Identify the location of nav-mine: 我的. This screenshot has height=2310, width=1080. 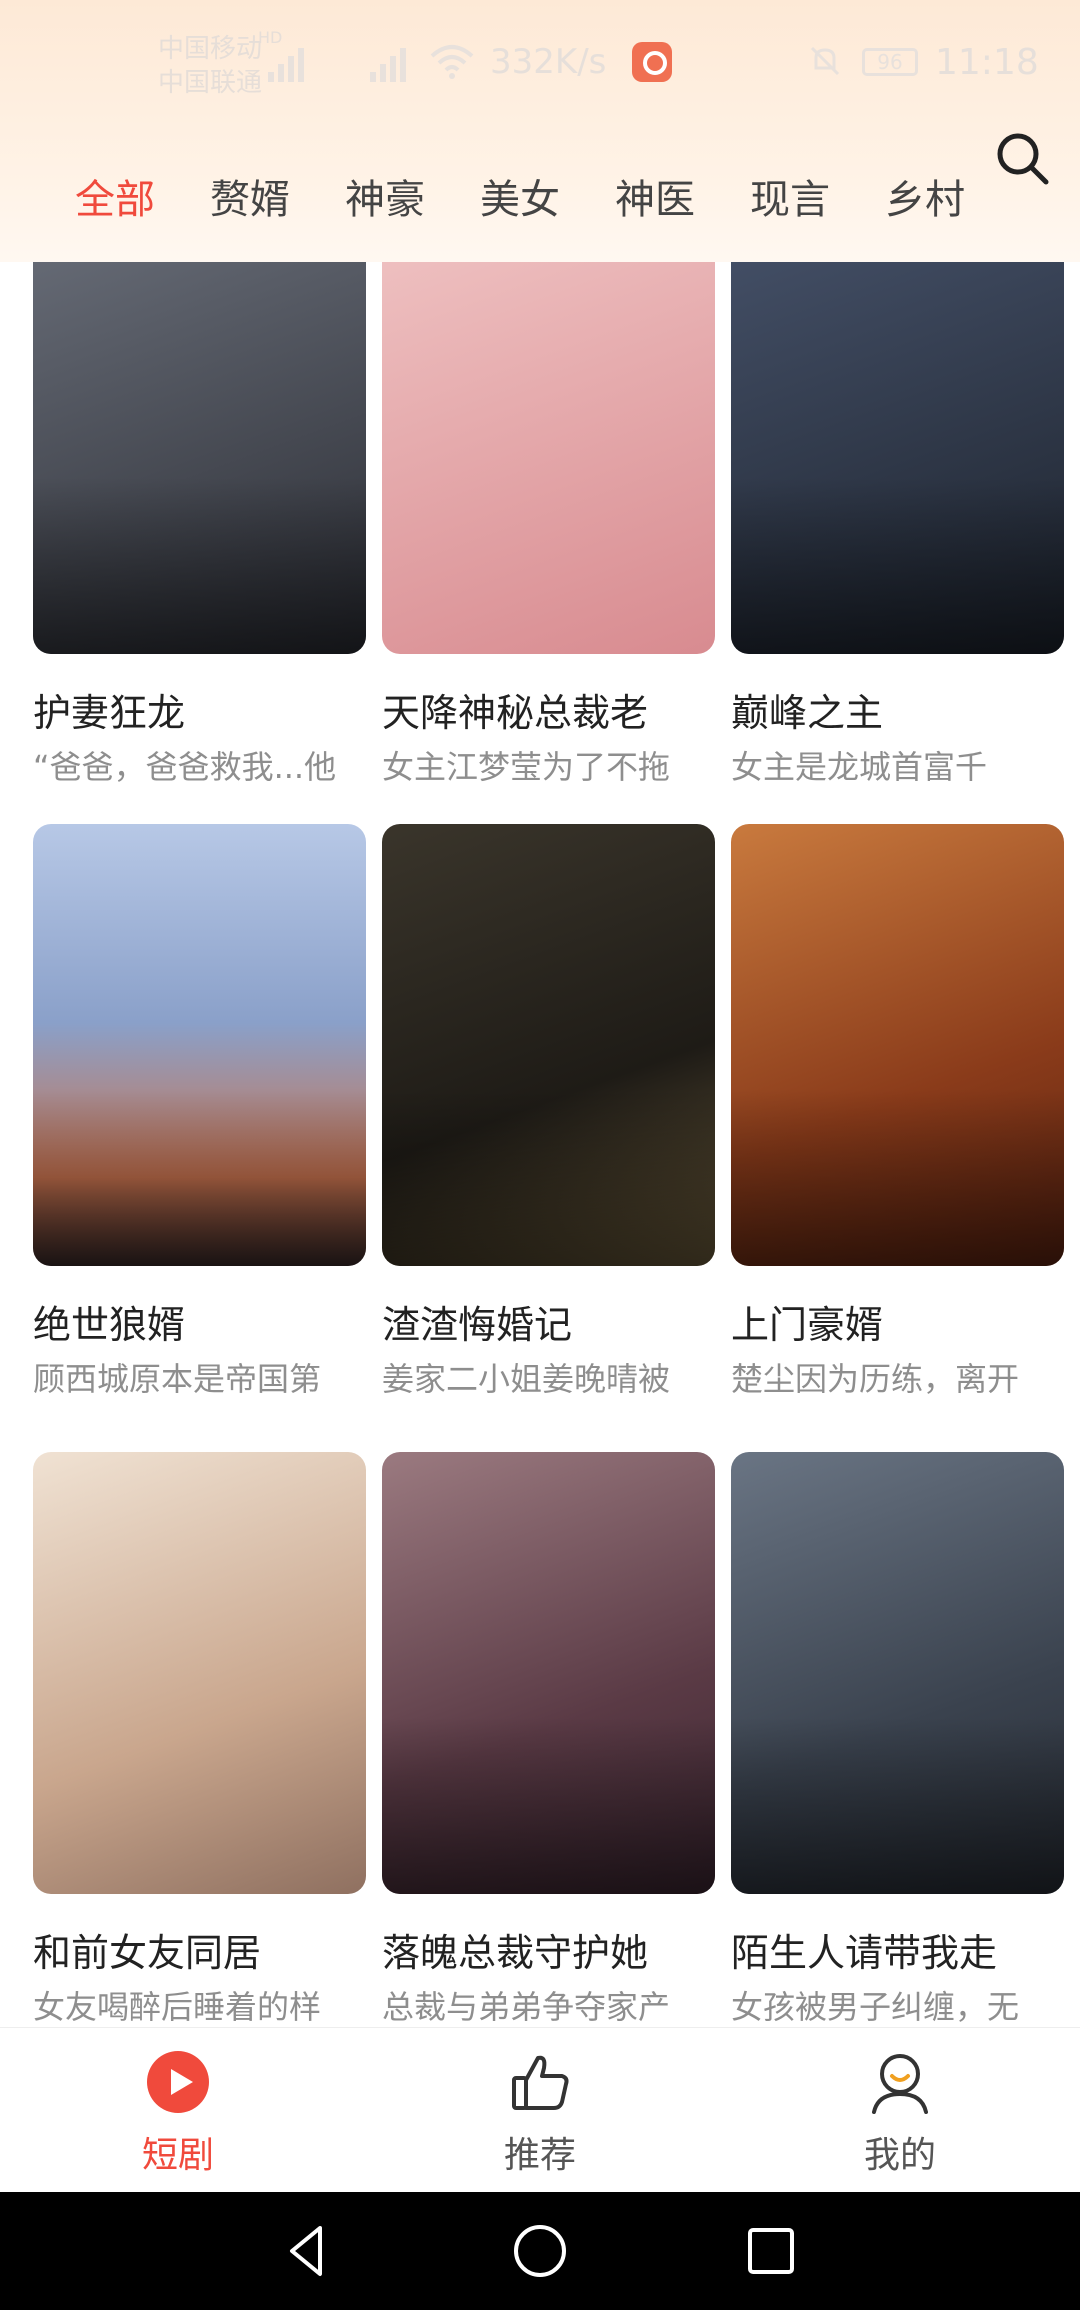
(900, 2110).